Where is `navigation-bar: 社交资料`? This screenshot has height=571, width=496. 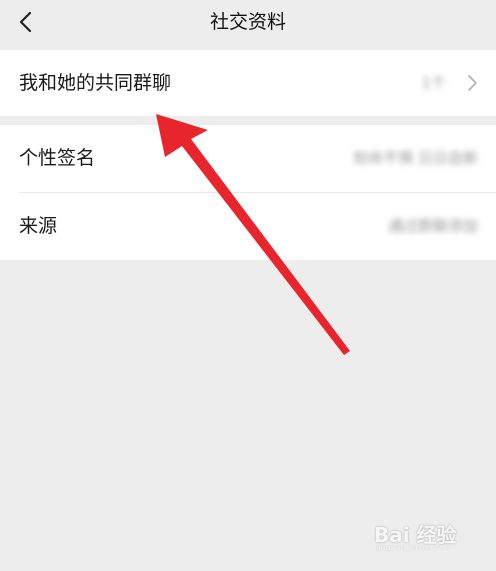 navigation-bar: 社交资料 is located at coordinates (248, 22).